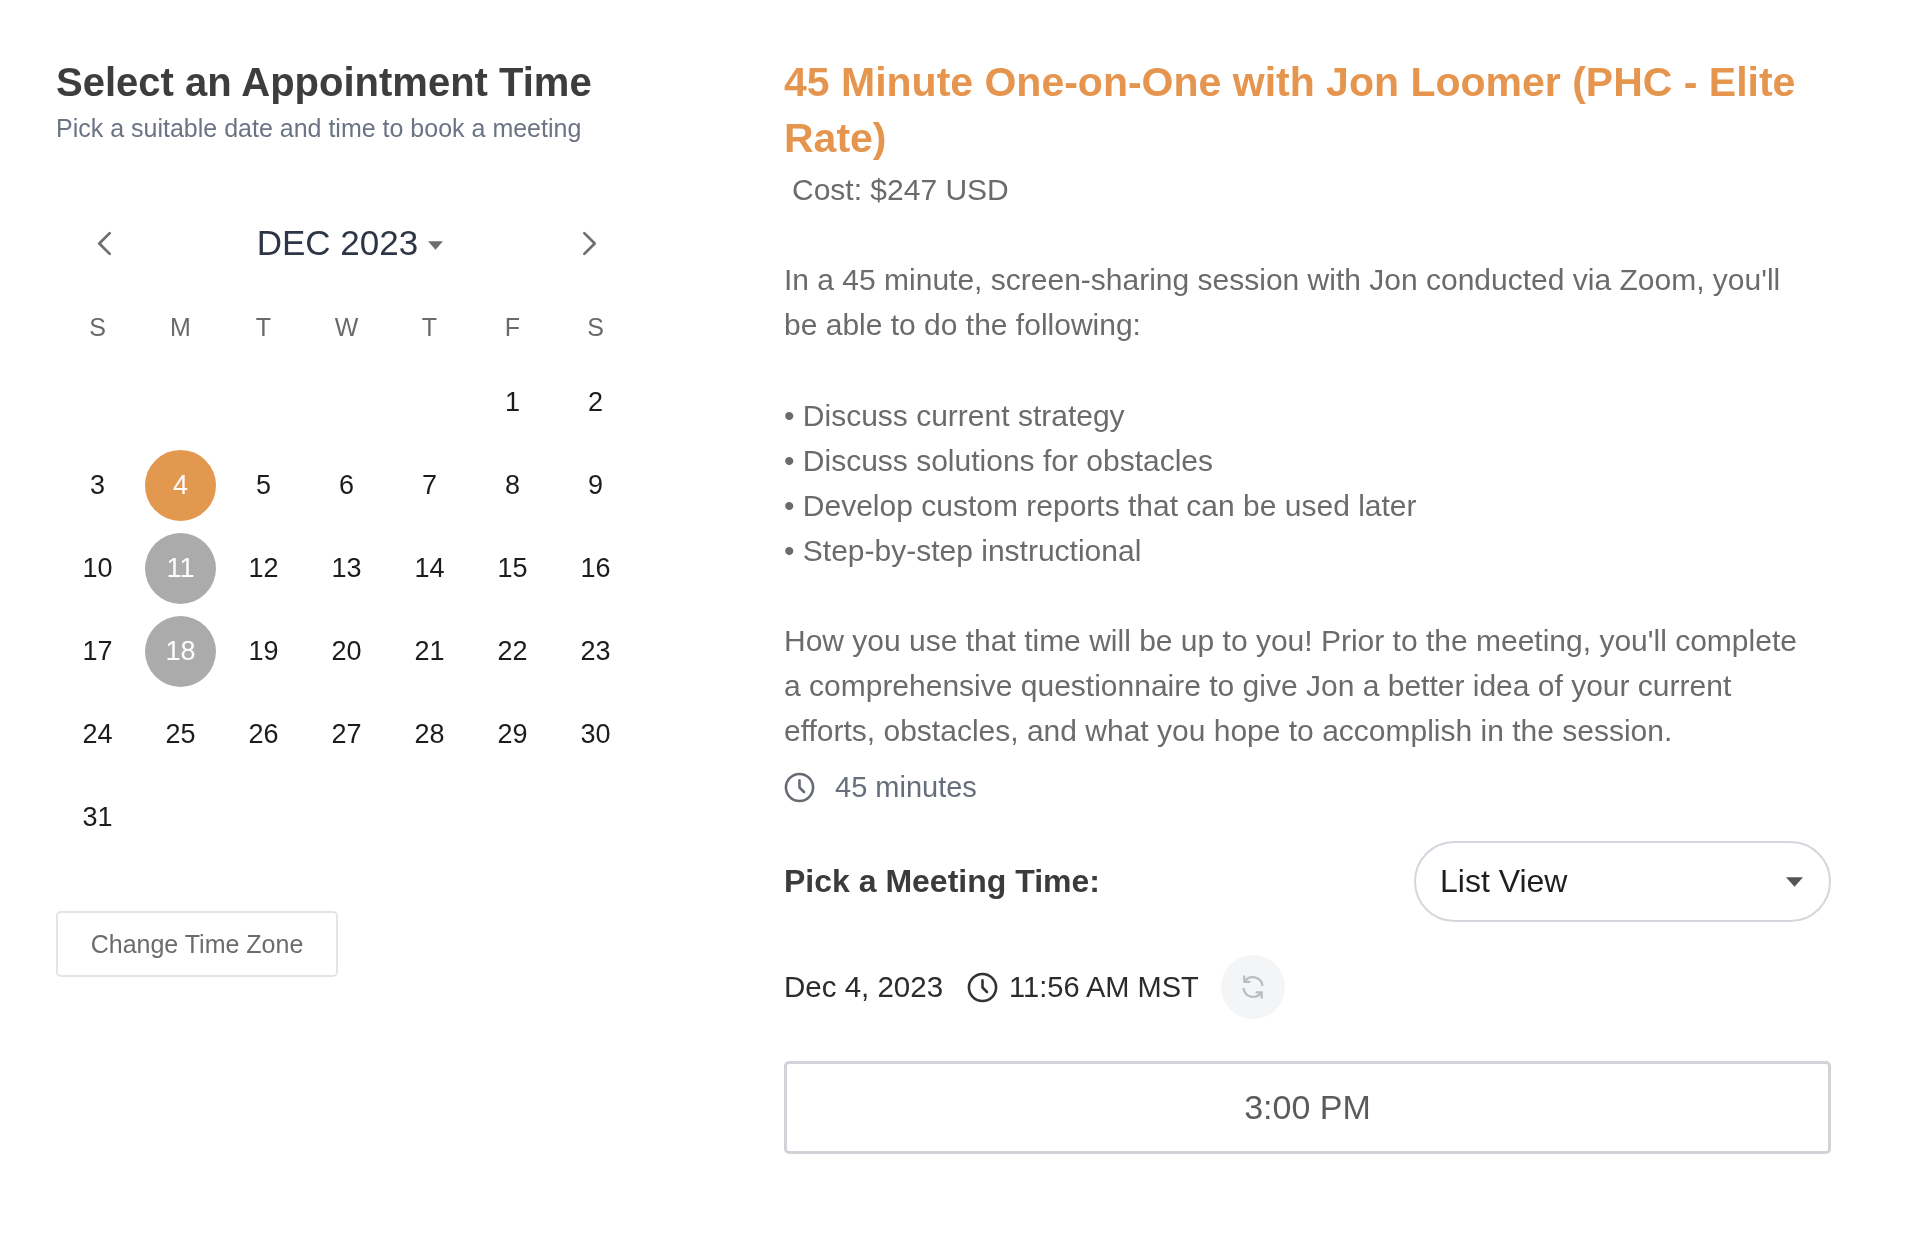 The height and width of the screenshot is (1240, 1918). Describe the element at coordinates (512, 568) in the screenshot. I see `calendar-day: 15` at that location.